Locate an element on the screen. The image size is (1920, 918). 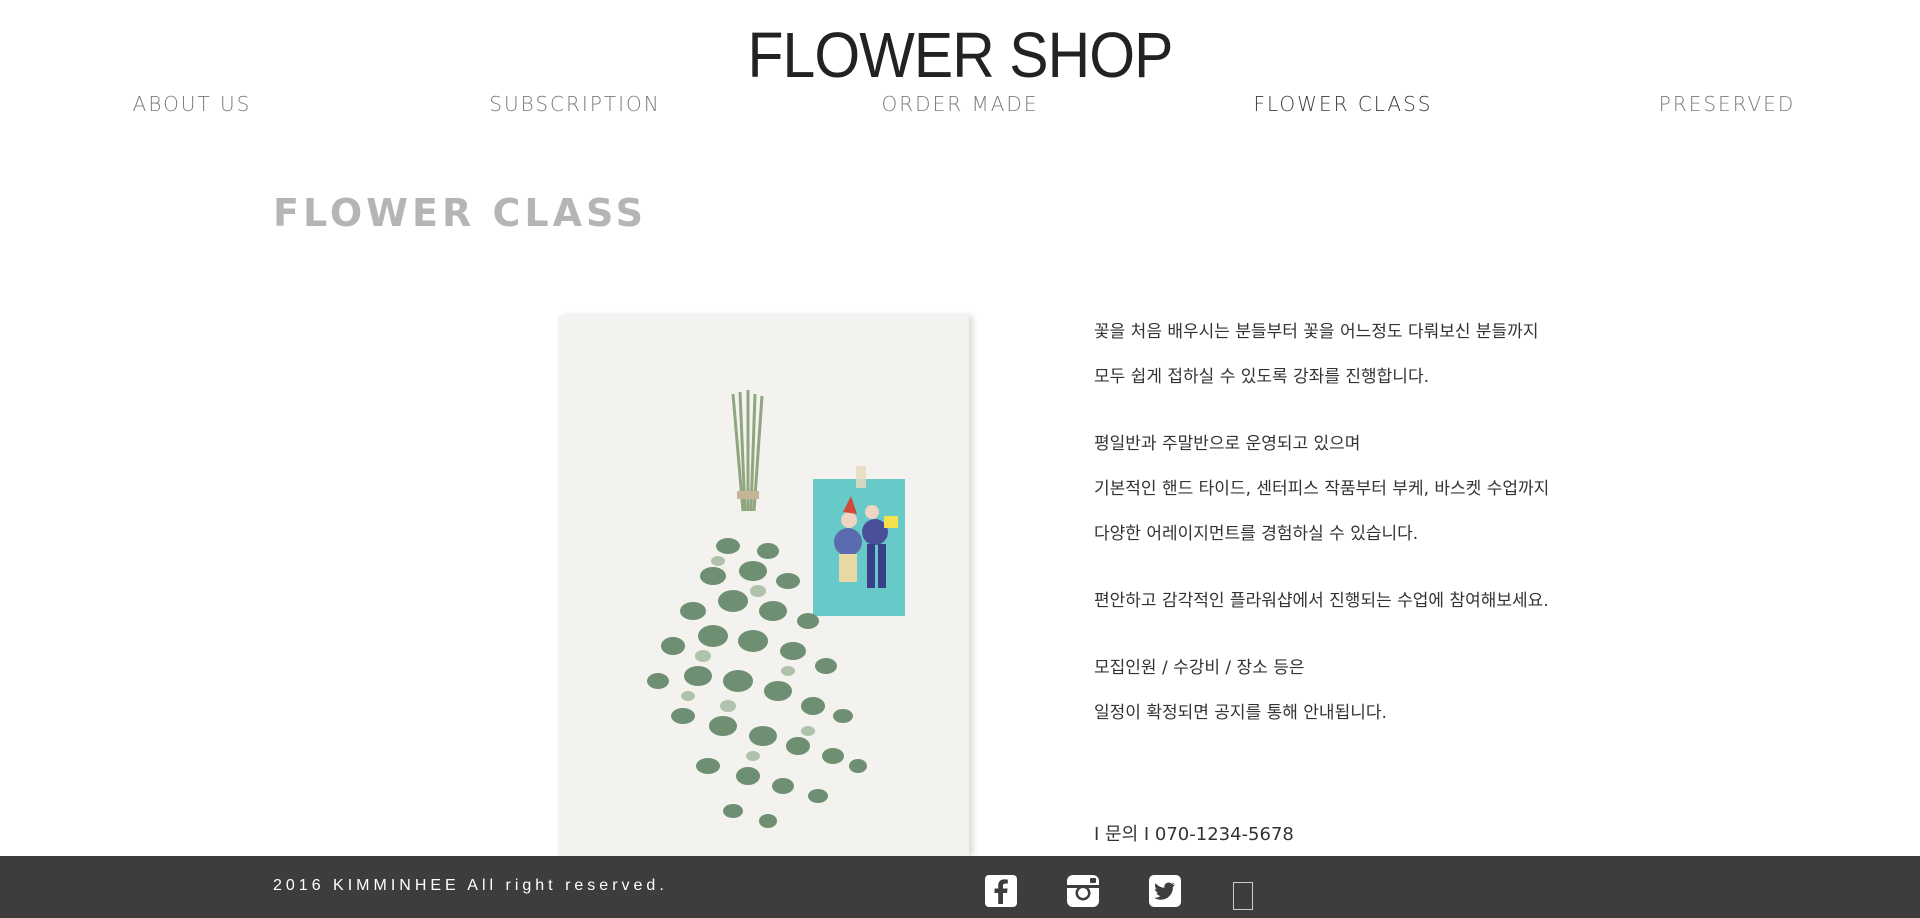
site-logo: FLOWER SHOP is located at coordinates (960, 55).